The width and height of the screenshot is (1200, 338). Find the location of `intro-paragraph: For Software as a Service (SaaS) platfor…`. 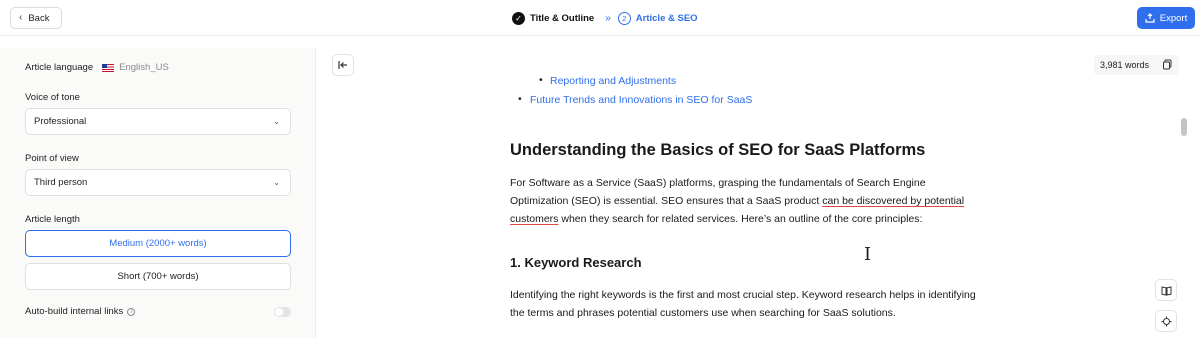

intro-paragraph: For Software as a Service (SaaS) platfor… is located at coordinates (745, 201).